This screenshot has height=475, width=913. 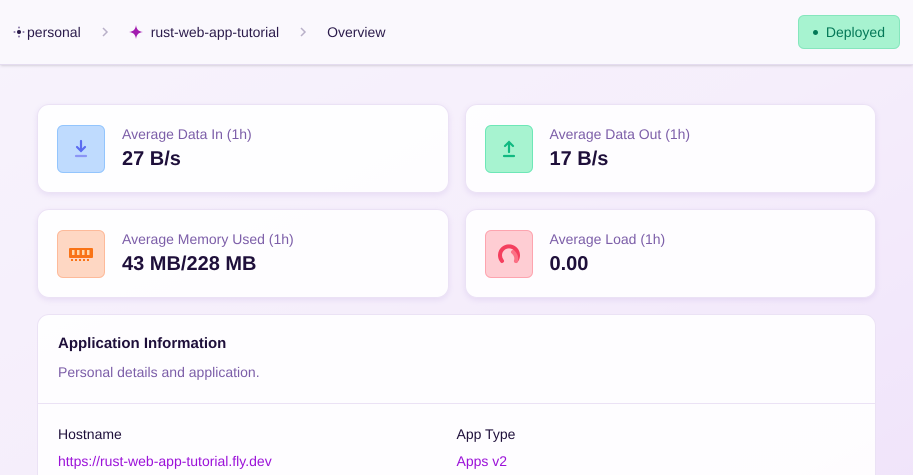 What do you see at coordinates (90, 434) in the screenshot?
I see `field-label: Hostname` at bounding box center [90, 434].